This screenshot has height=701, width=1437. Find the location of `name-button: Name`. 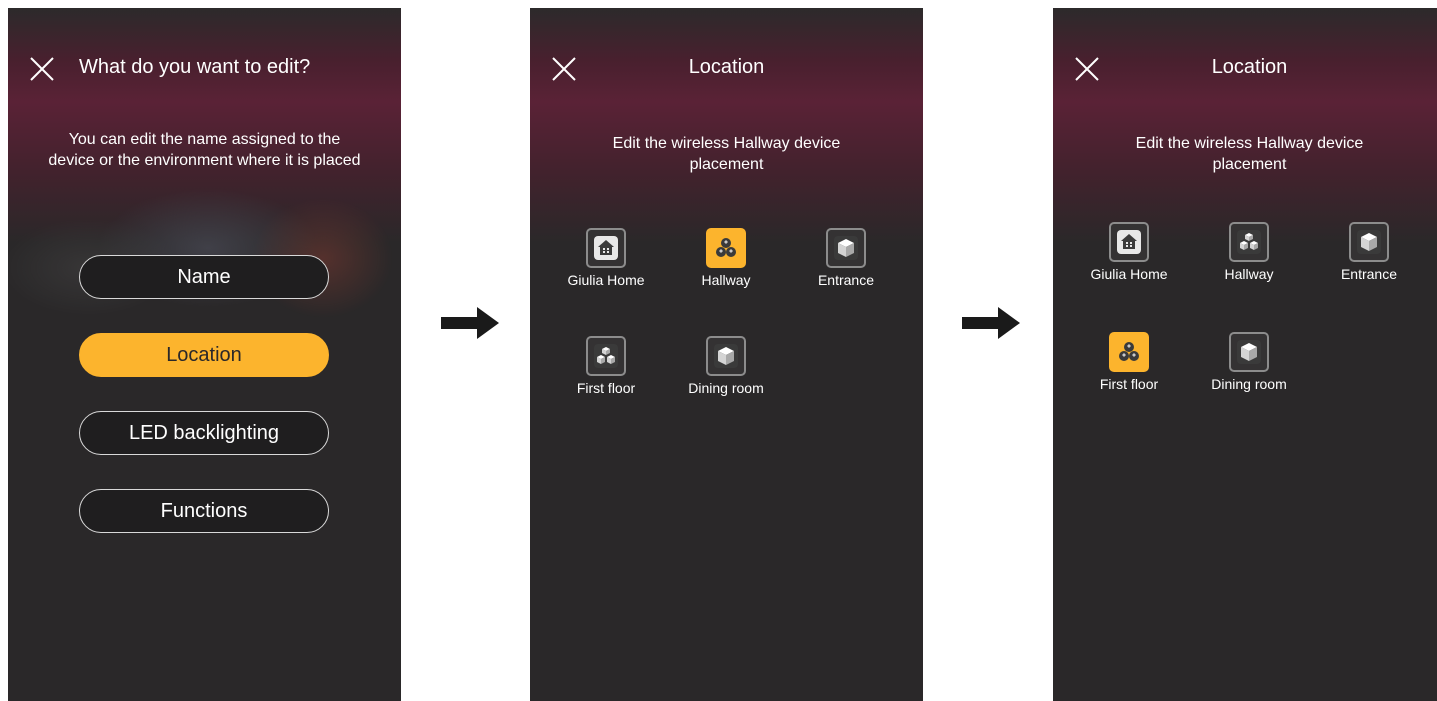

name-button: Name is located at coordinates (204, 277).